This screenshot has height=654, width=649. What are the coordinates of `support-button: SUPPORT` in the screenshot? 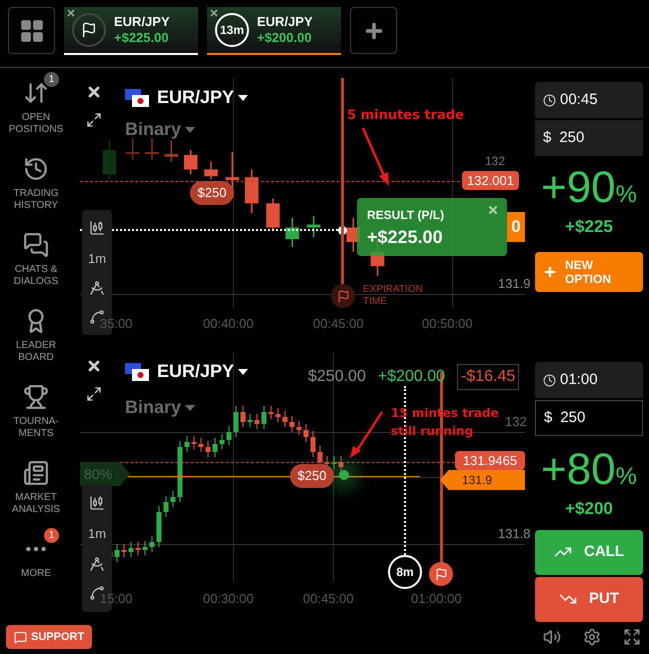 It's located at (49, 637).